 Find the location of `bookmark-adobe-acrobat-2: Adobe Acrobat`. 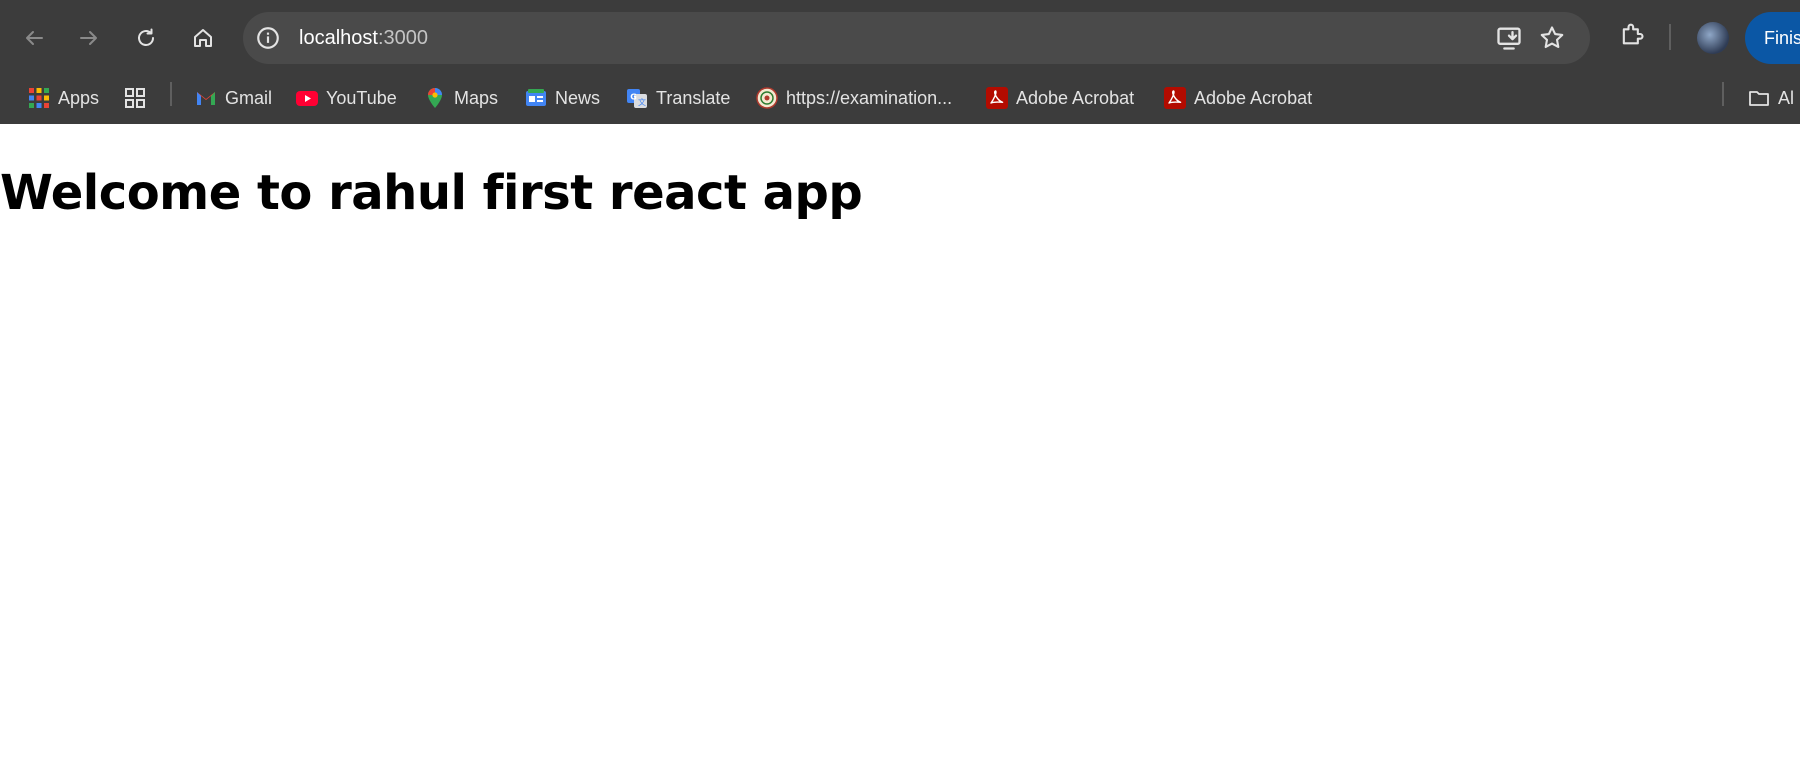

bookmark-adobe-acrobat-2: Adobe Acrobat is located at coordinates (1238, 98).